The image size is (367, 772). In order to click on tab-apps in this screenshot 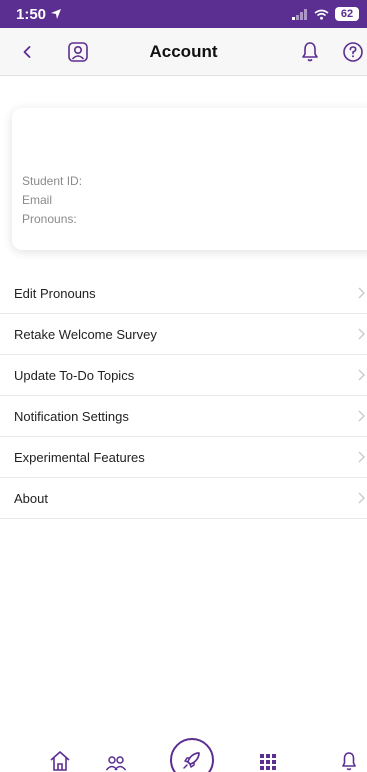, I will do `click(268, 760)`.